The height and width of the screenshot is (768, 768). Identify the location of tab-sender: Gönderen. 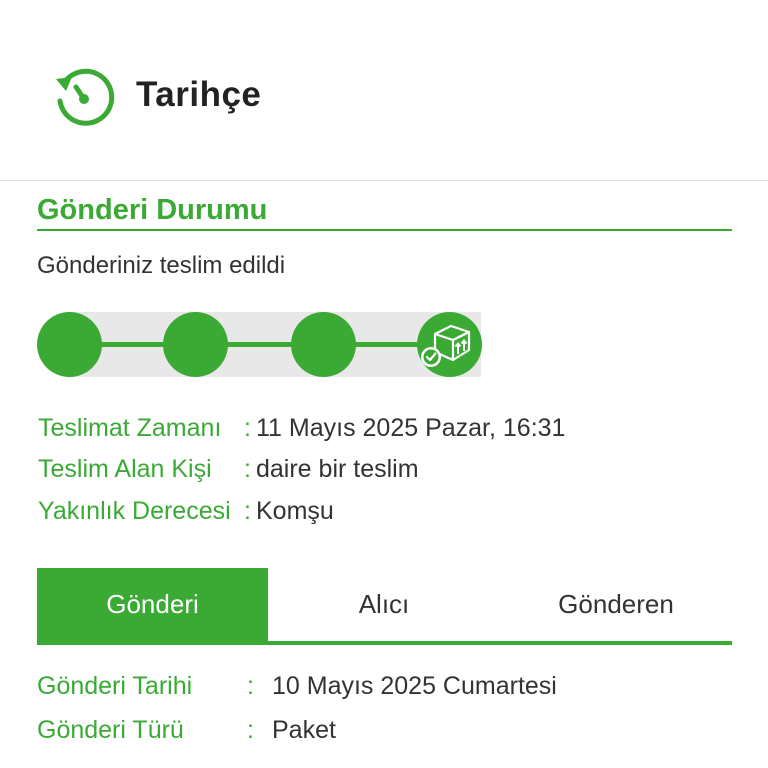
(616, 604).